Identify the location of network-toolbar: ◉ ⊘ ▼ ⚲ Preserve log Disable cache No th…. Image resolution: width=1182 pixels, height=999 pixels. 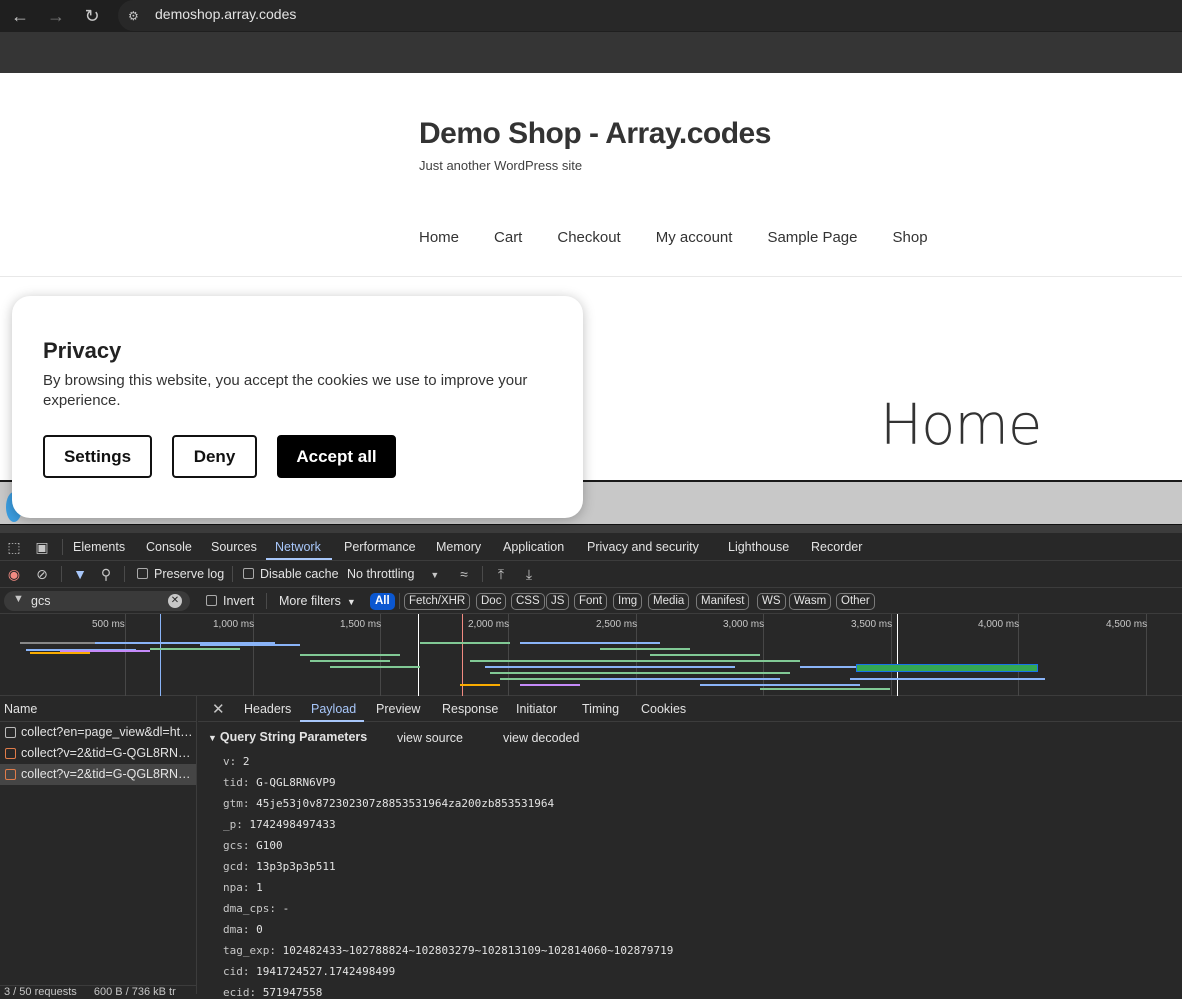
(591, 574).